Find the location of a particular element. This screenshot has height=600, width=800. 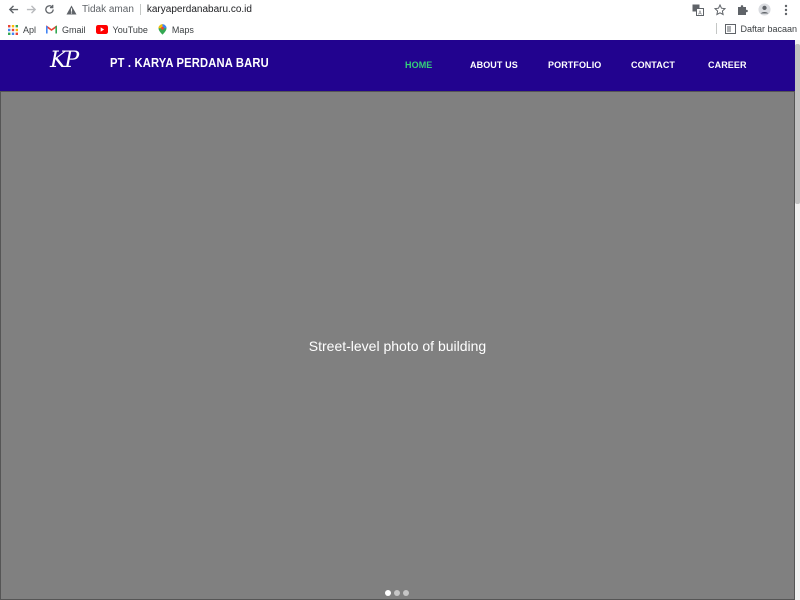

reading-list-icon is located at coordinates (731, 28).